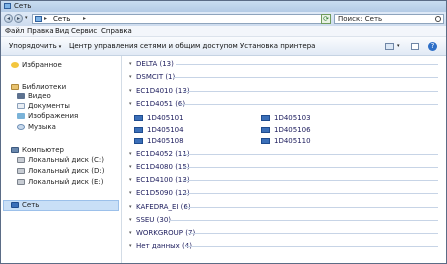 This screenshot has height=264, width=447. What do you see at coordinates (15, 65) in the screenshot?
I see `star-icon` at bounding box center [15, 65].